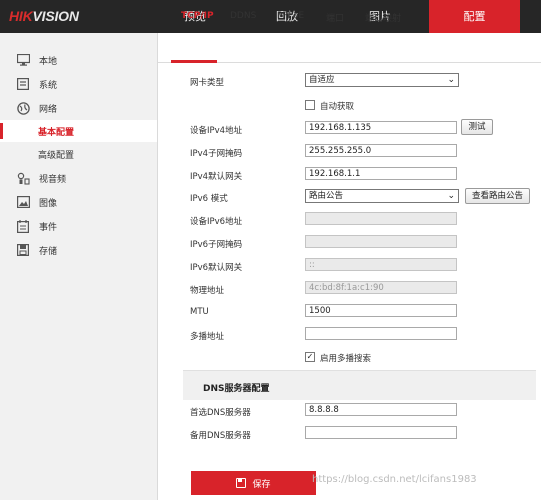 Image resolution: width=541 pixels, height=500 pixels. I want to click on sidebar-item-label: 存储, so click(48, 251).